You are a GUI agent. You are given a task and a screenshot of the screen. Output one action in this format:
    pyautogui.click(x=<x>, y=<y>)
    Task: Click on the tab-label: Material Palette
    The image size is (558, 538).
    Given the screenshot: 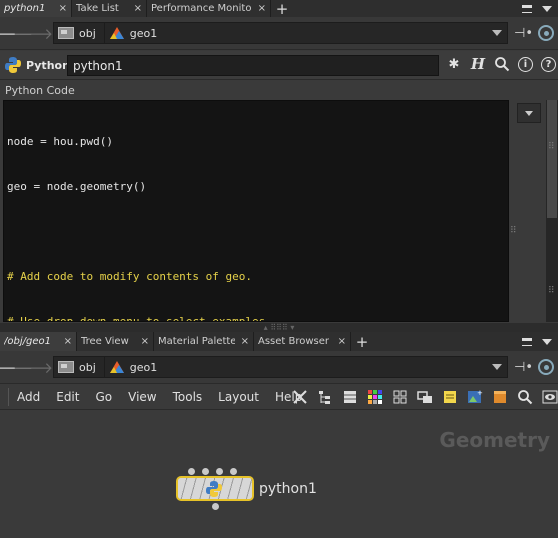 What is the action you would take?
    pyautogui.click(x=196, y=341)
    